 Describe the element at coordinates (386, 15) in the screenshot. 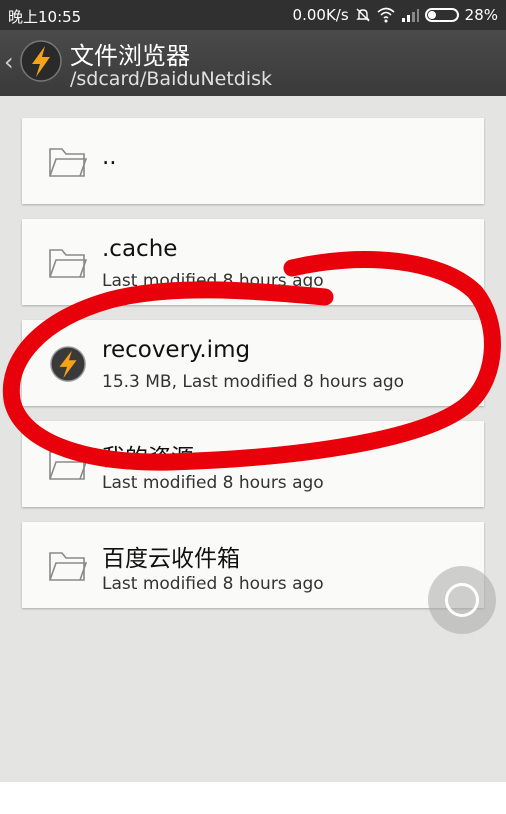

I see `wifi-icon` at that location.